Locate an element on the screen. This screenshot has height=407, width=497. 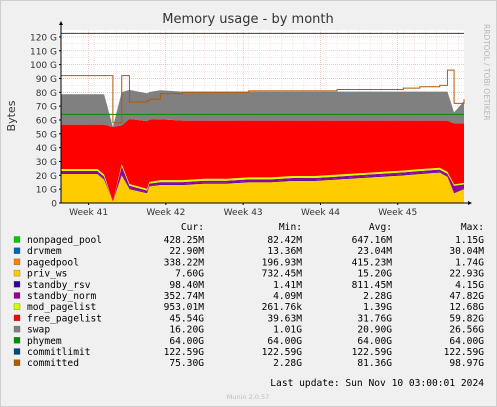
legend-cur-value: 338.22M is located at coordinates (184, 262).